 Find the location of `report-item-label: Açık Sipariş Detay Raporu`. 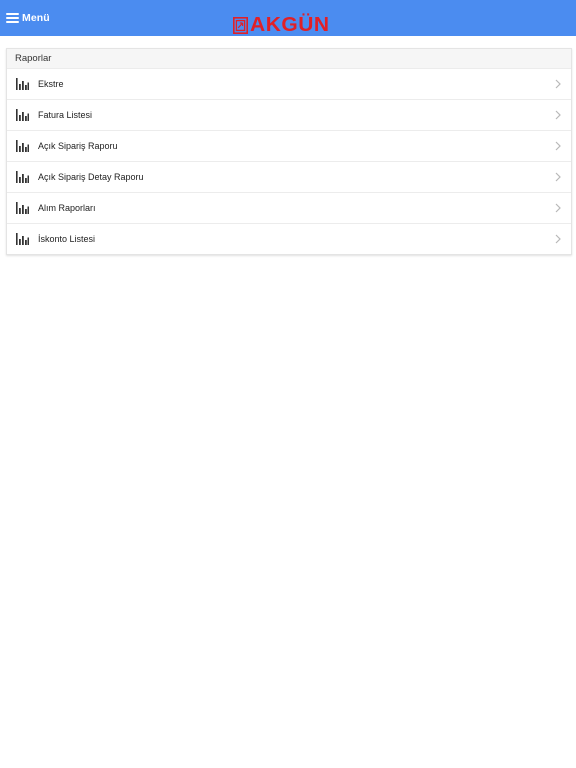

report-item-label: Açık Sipariş Detay Raporu is located at coordinates (91, 177).